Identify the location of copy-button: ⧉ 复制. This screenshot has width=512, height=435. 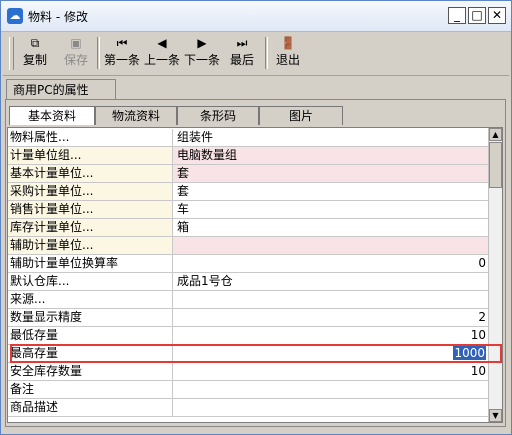
(35, 53).